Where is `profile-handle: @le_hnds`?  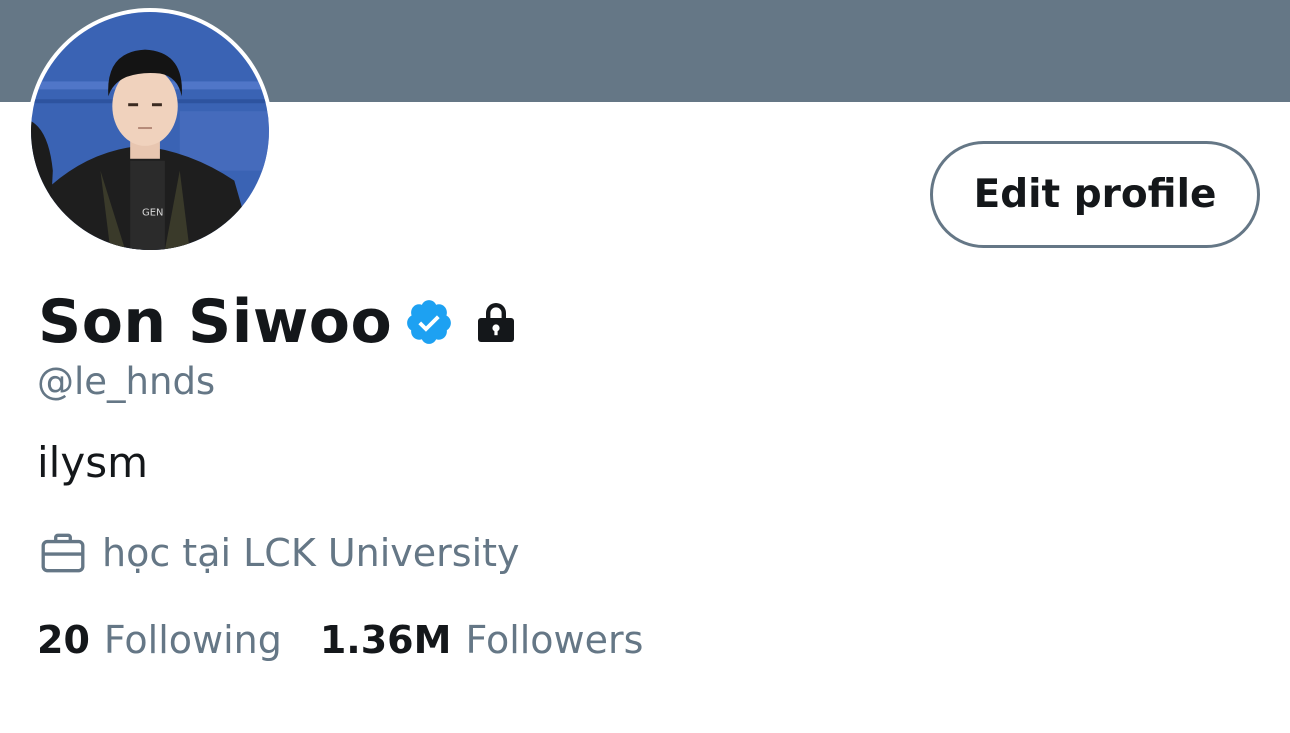 profile-handle: @le_hnds is located at coordinates (126, 381).